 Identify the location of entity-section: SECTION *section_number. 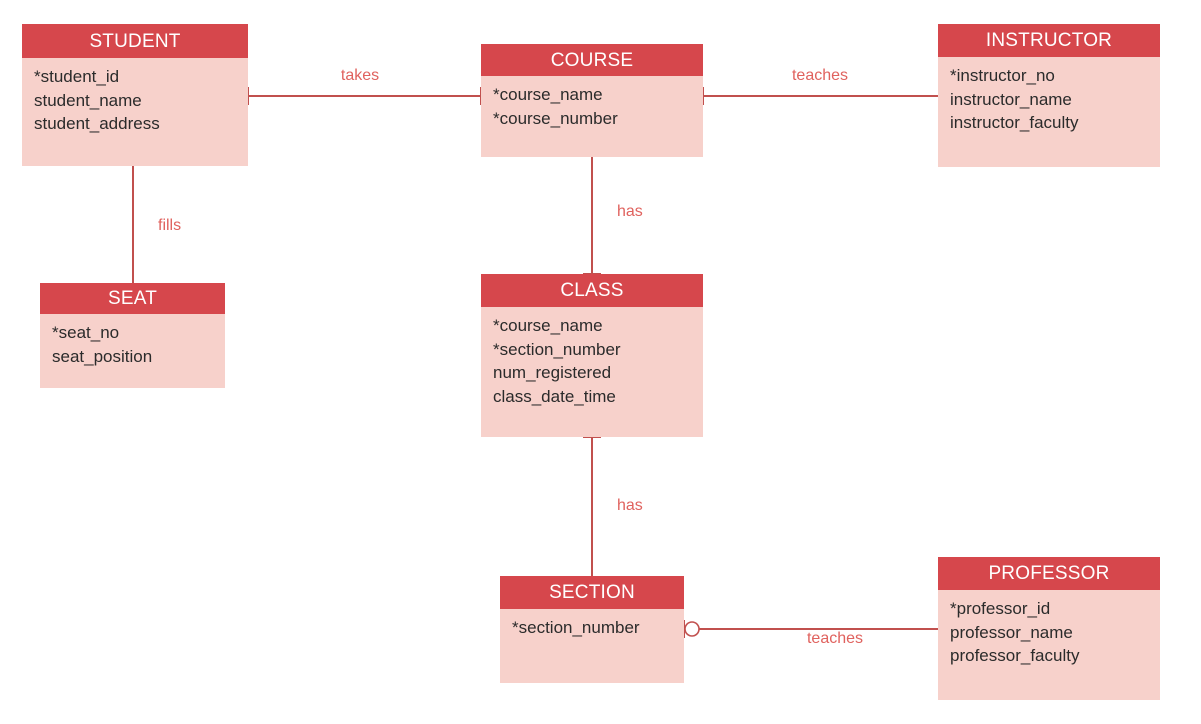
(592, 629).